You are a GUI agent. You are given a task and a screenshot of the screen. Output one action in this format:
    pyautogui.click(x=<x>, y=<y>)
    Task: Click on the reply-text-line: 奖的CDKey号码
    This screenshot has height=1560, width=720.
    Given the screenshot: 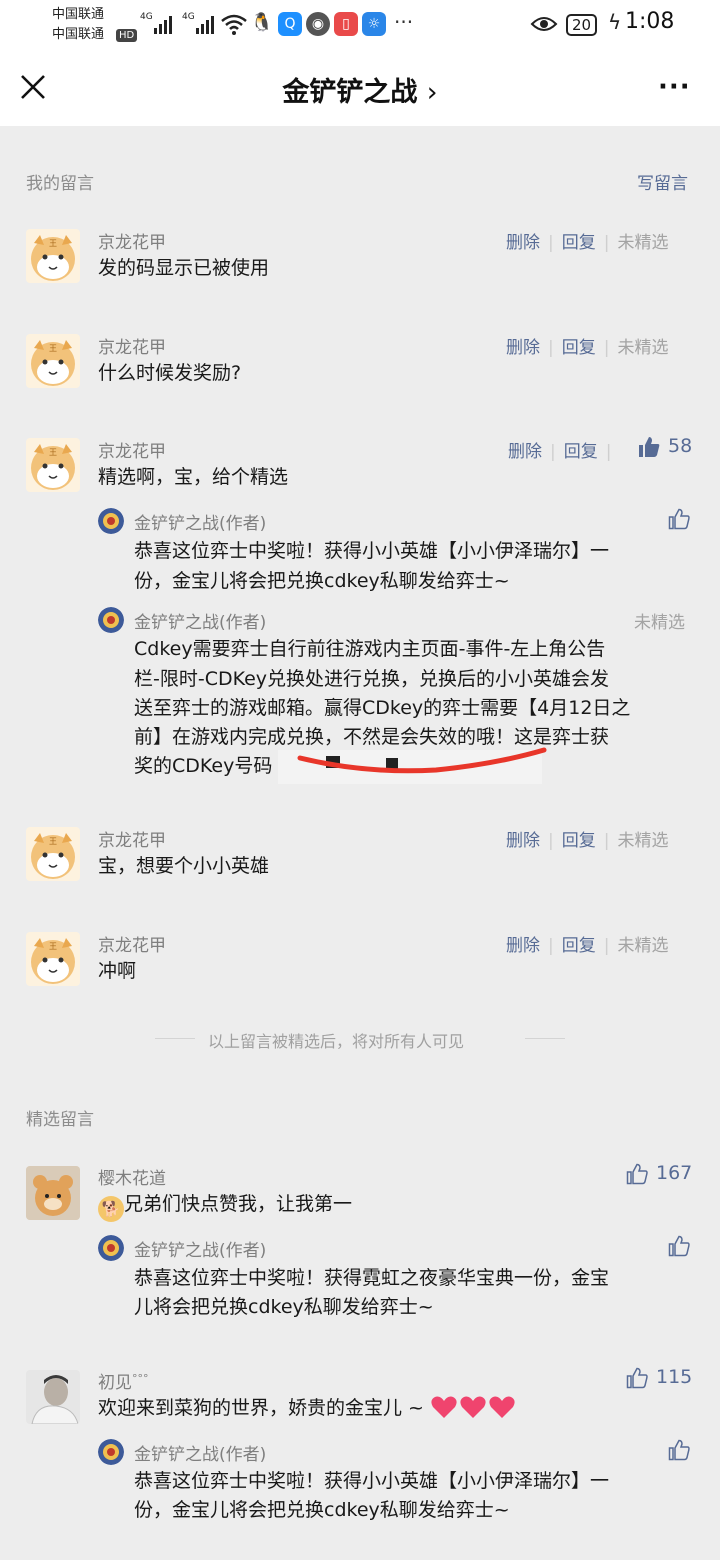 What is the action you would take?
    pyautogui.click(x=203, y=766)
    